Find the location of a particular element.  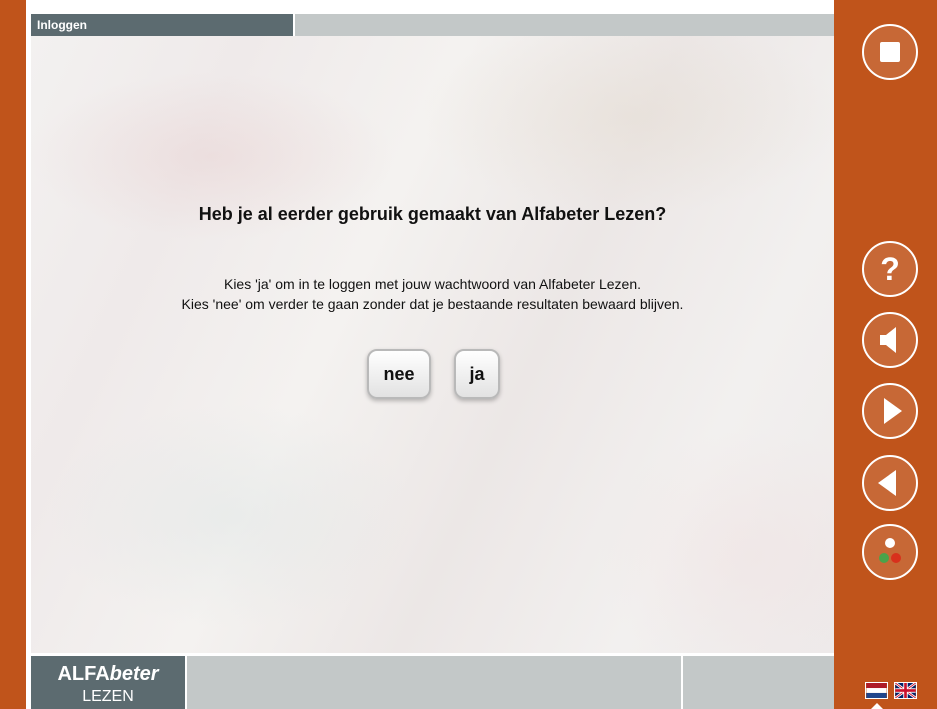

bottom-bar-middle is located at coordinates (434, 682).